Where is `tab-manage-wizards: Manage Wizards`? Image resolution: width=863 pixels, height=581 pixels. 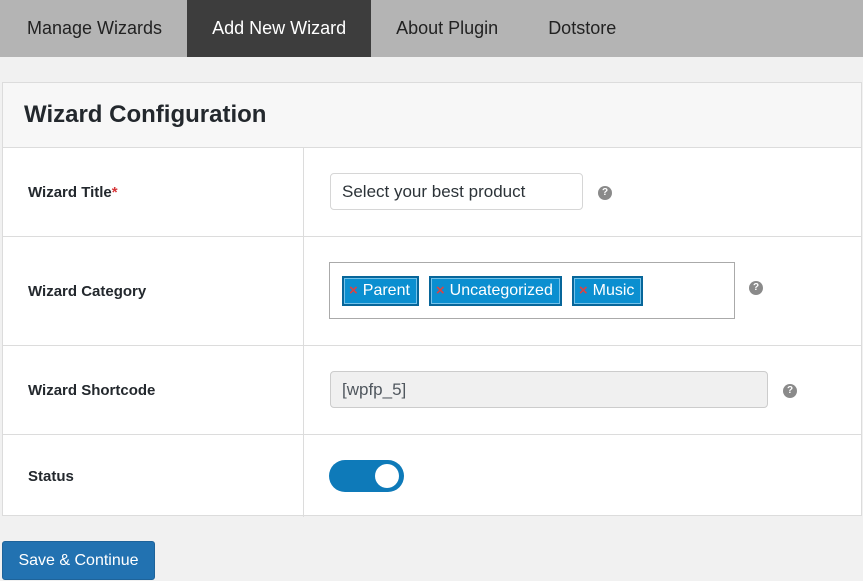 tab-manage-wizards: Manage Wizards is located at coordinates (94, 28).